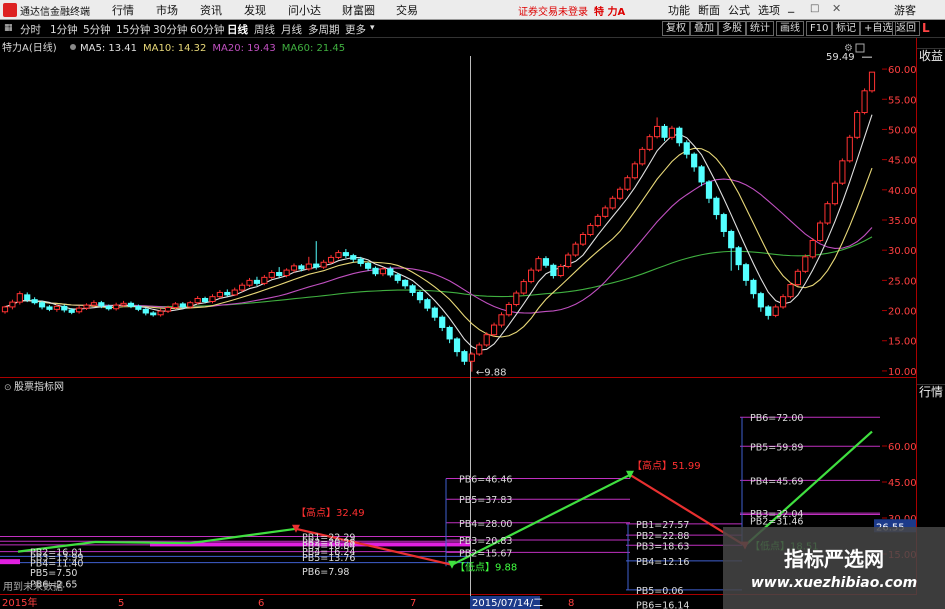 Image resolution: width=945 pixels, height=609 pixels. Describe the element at coordinates (676, 28) in the screenshot. I see `tool-adjust: 复权` at that location.